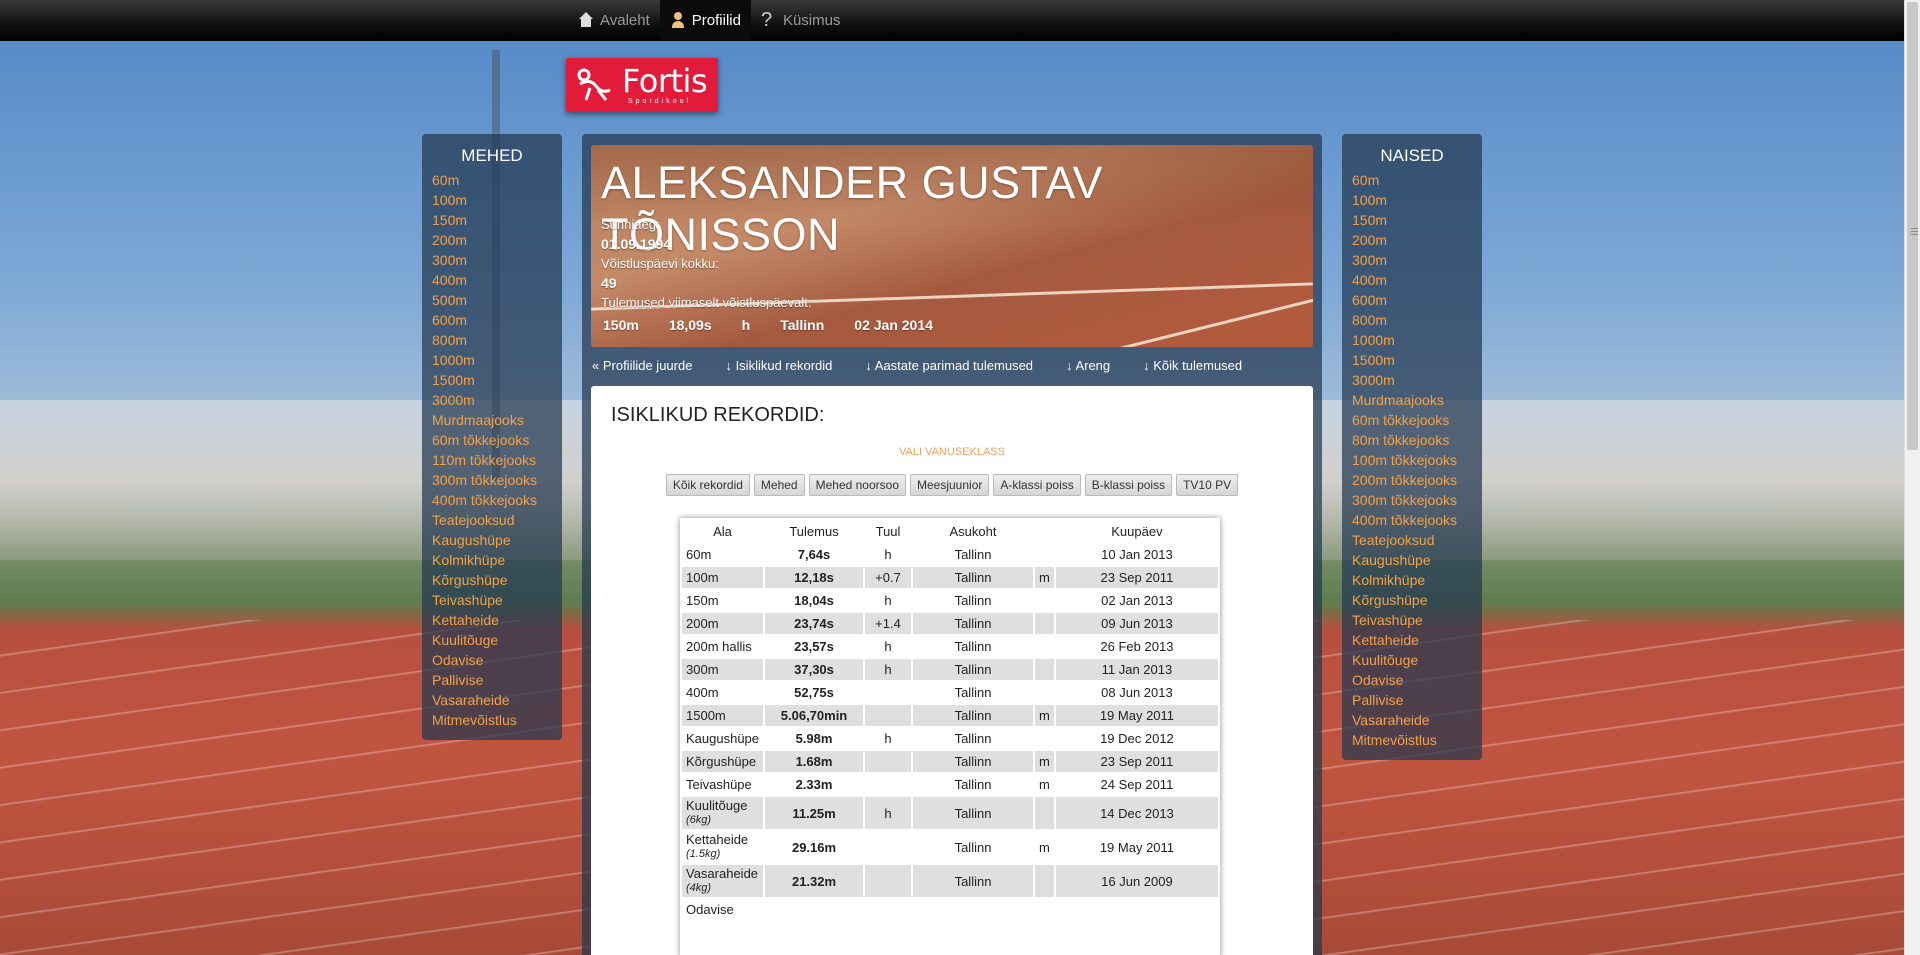  I want to click on age-class-filter-button: B-klassi poiss, so click(1128, 485).